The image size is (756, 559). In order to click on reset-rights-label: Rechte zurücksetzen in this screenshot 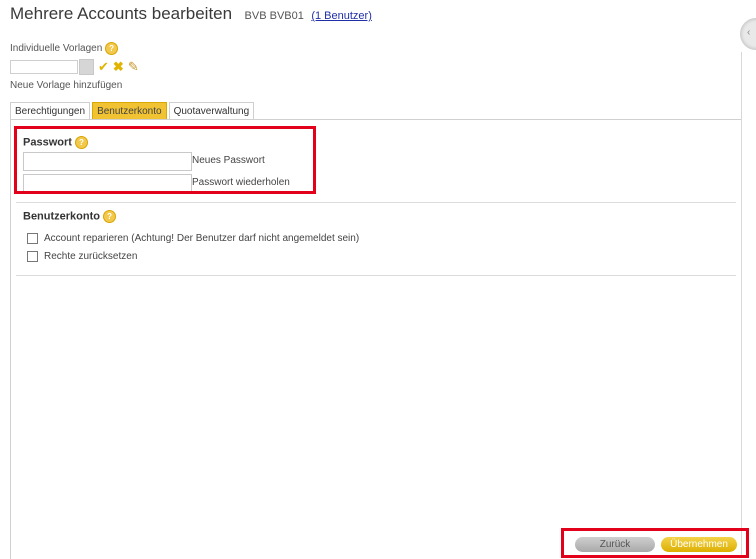, I will do `click(91, 256)`.